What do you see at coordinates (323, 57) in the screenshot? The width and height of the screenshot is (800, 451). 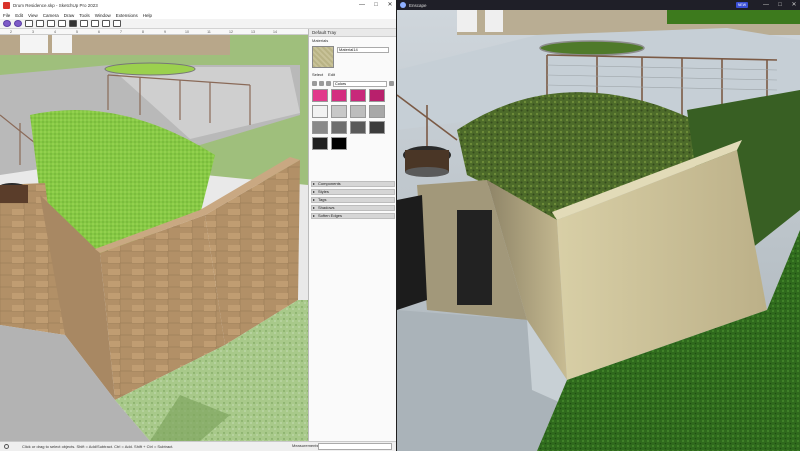 I see `material-preview` at bounding box center [323, 57].